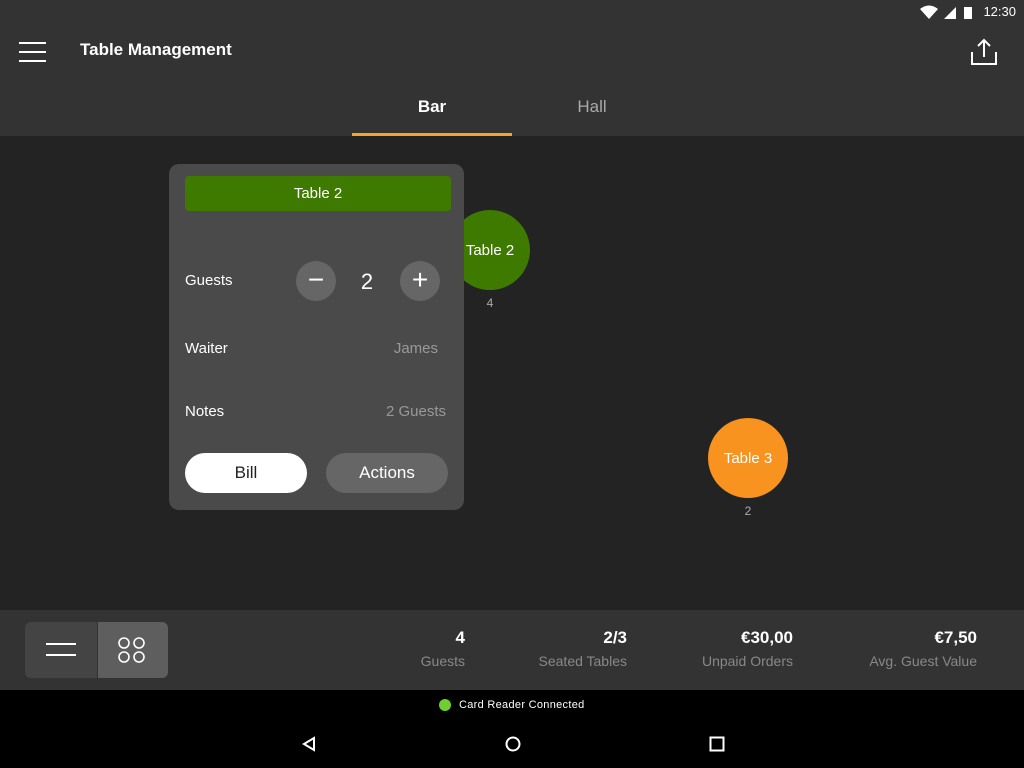  What do you see at coordinates (156, 49) in the screenshot?
I see `page-title: Table Management` at bounding box center [156, 49].